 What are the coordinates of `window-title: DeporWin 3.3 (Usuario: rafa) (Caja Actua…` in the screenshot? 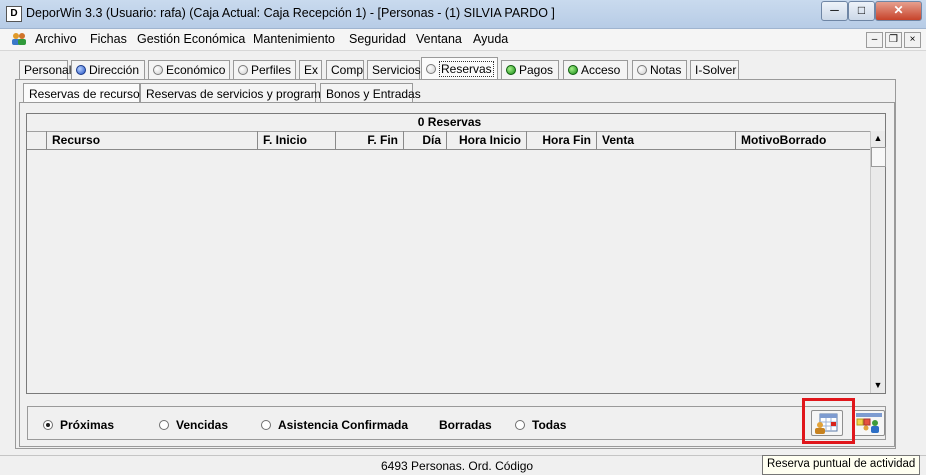 It's located at (290, 13).